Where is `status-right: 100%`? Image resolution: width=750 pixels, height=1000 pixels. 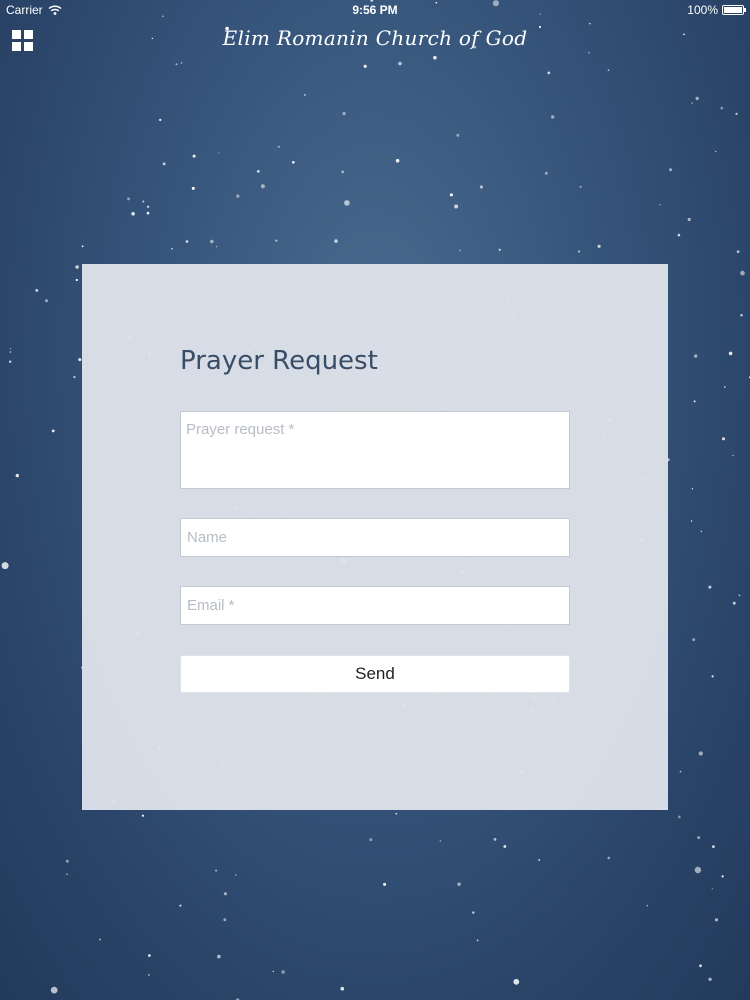
status-right: 100% is located at coordinates (716, 10).